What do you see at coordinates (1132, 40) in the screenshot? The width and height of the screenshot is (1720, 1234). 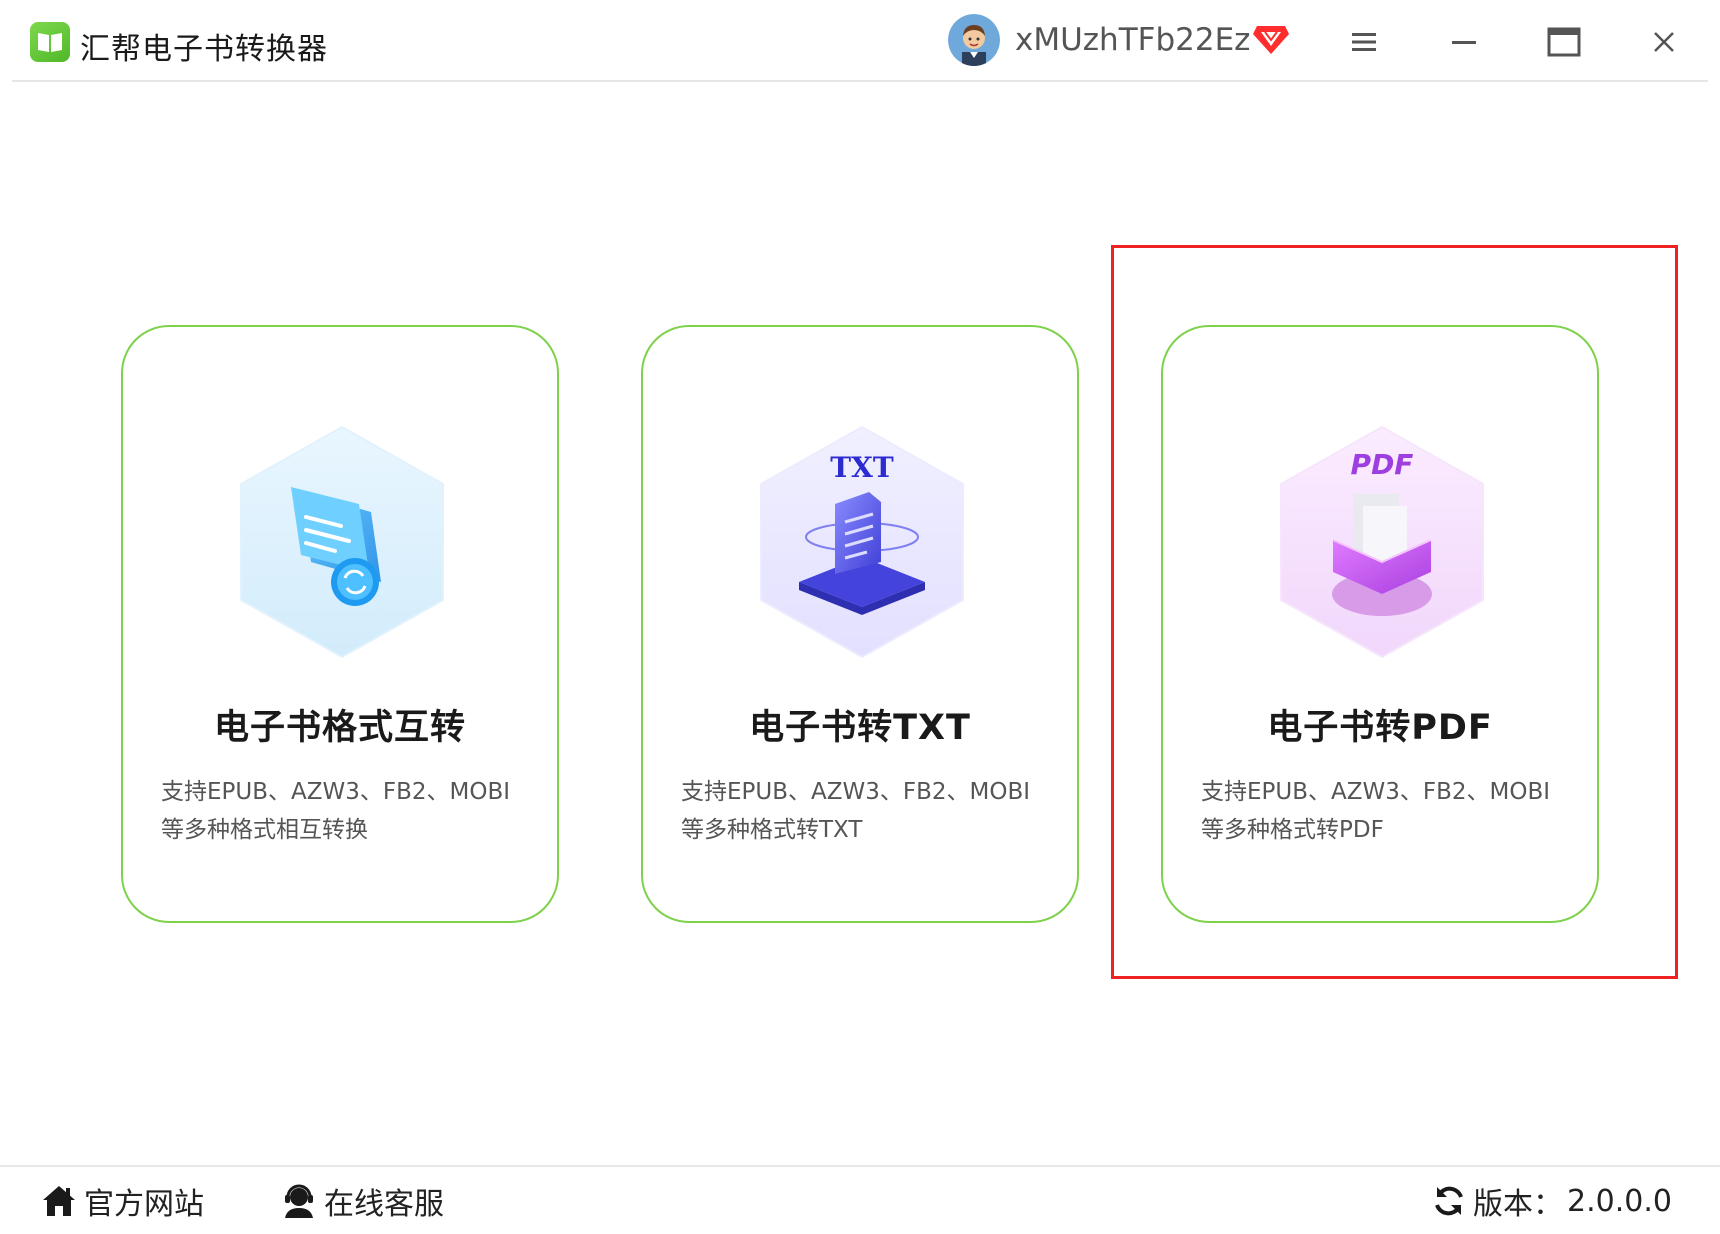 I see `username: xMUzhTFb22Ez` at bounding box center [1132, 40].